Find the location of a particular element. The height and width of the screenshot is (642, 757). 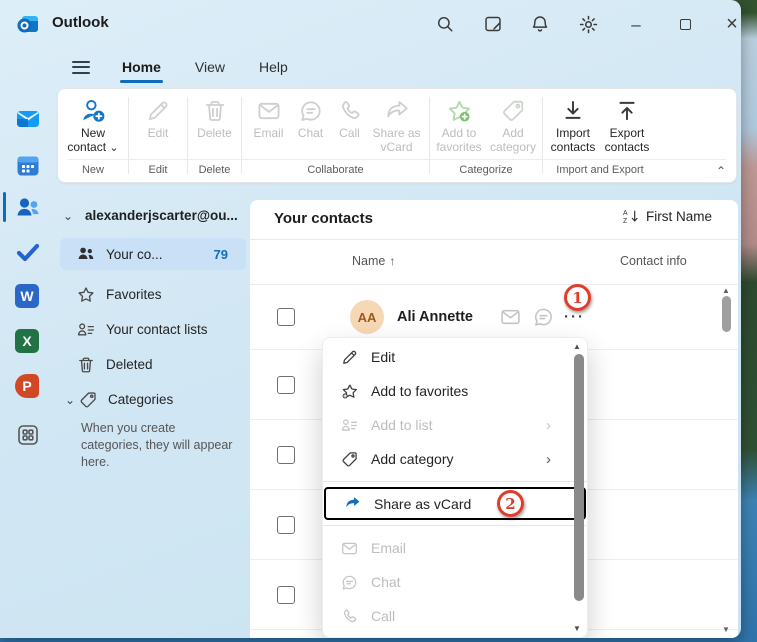

ribbon-group-categorize: Add to favorites Add category Categorize is located at coordinates (486, 135).